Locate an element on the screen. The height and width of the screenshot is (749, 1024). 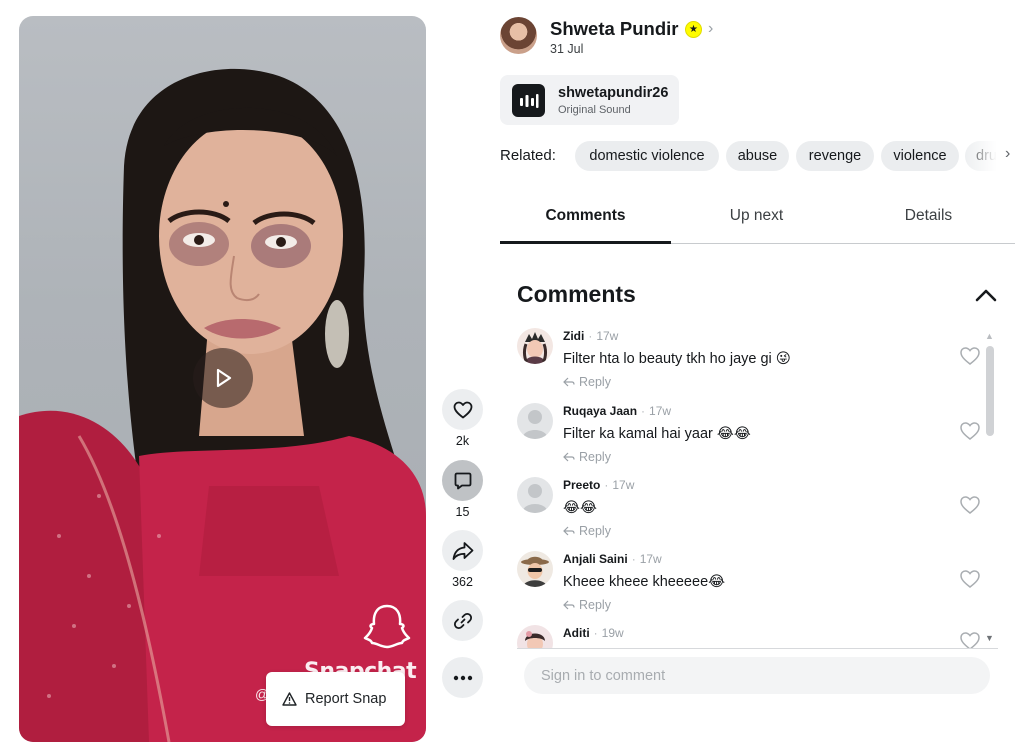
related-chip: violence is located at coordinates (920, 156).